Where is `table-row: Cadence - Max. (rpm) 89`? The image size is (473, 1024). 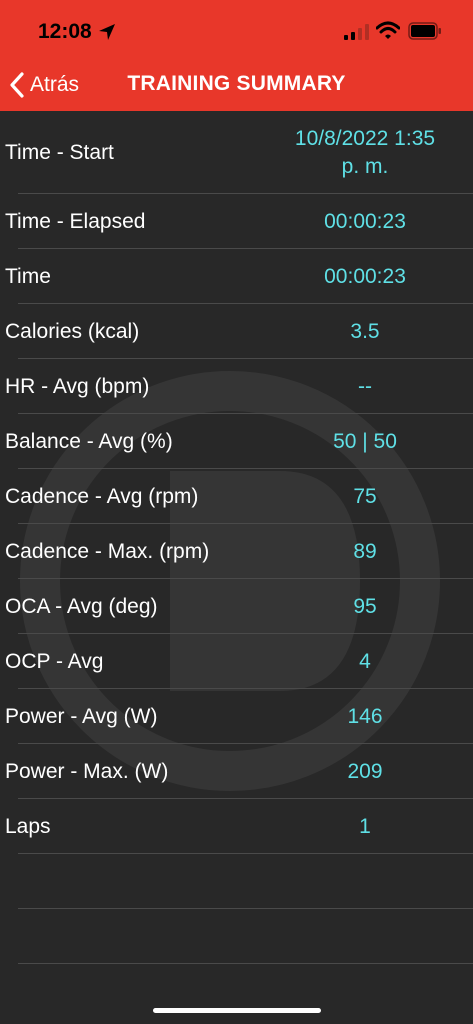
table-row: Cadence - Max. (rpm) 89 is located at coordinates (236, 551).